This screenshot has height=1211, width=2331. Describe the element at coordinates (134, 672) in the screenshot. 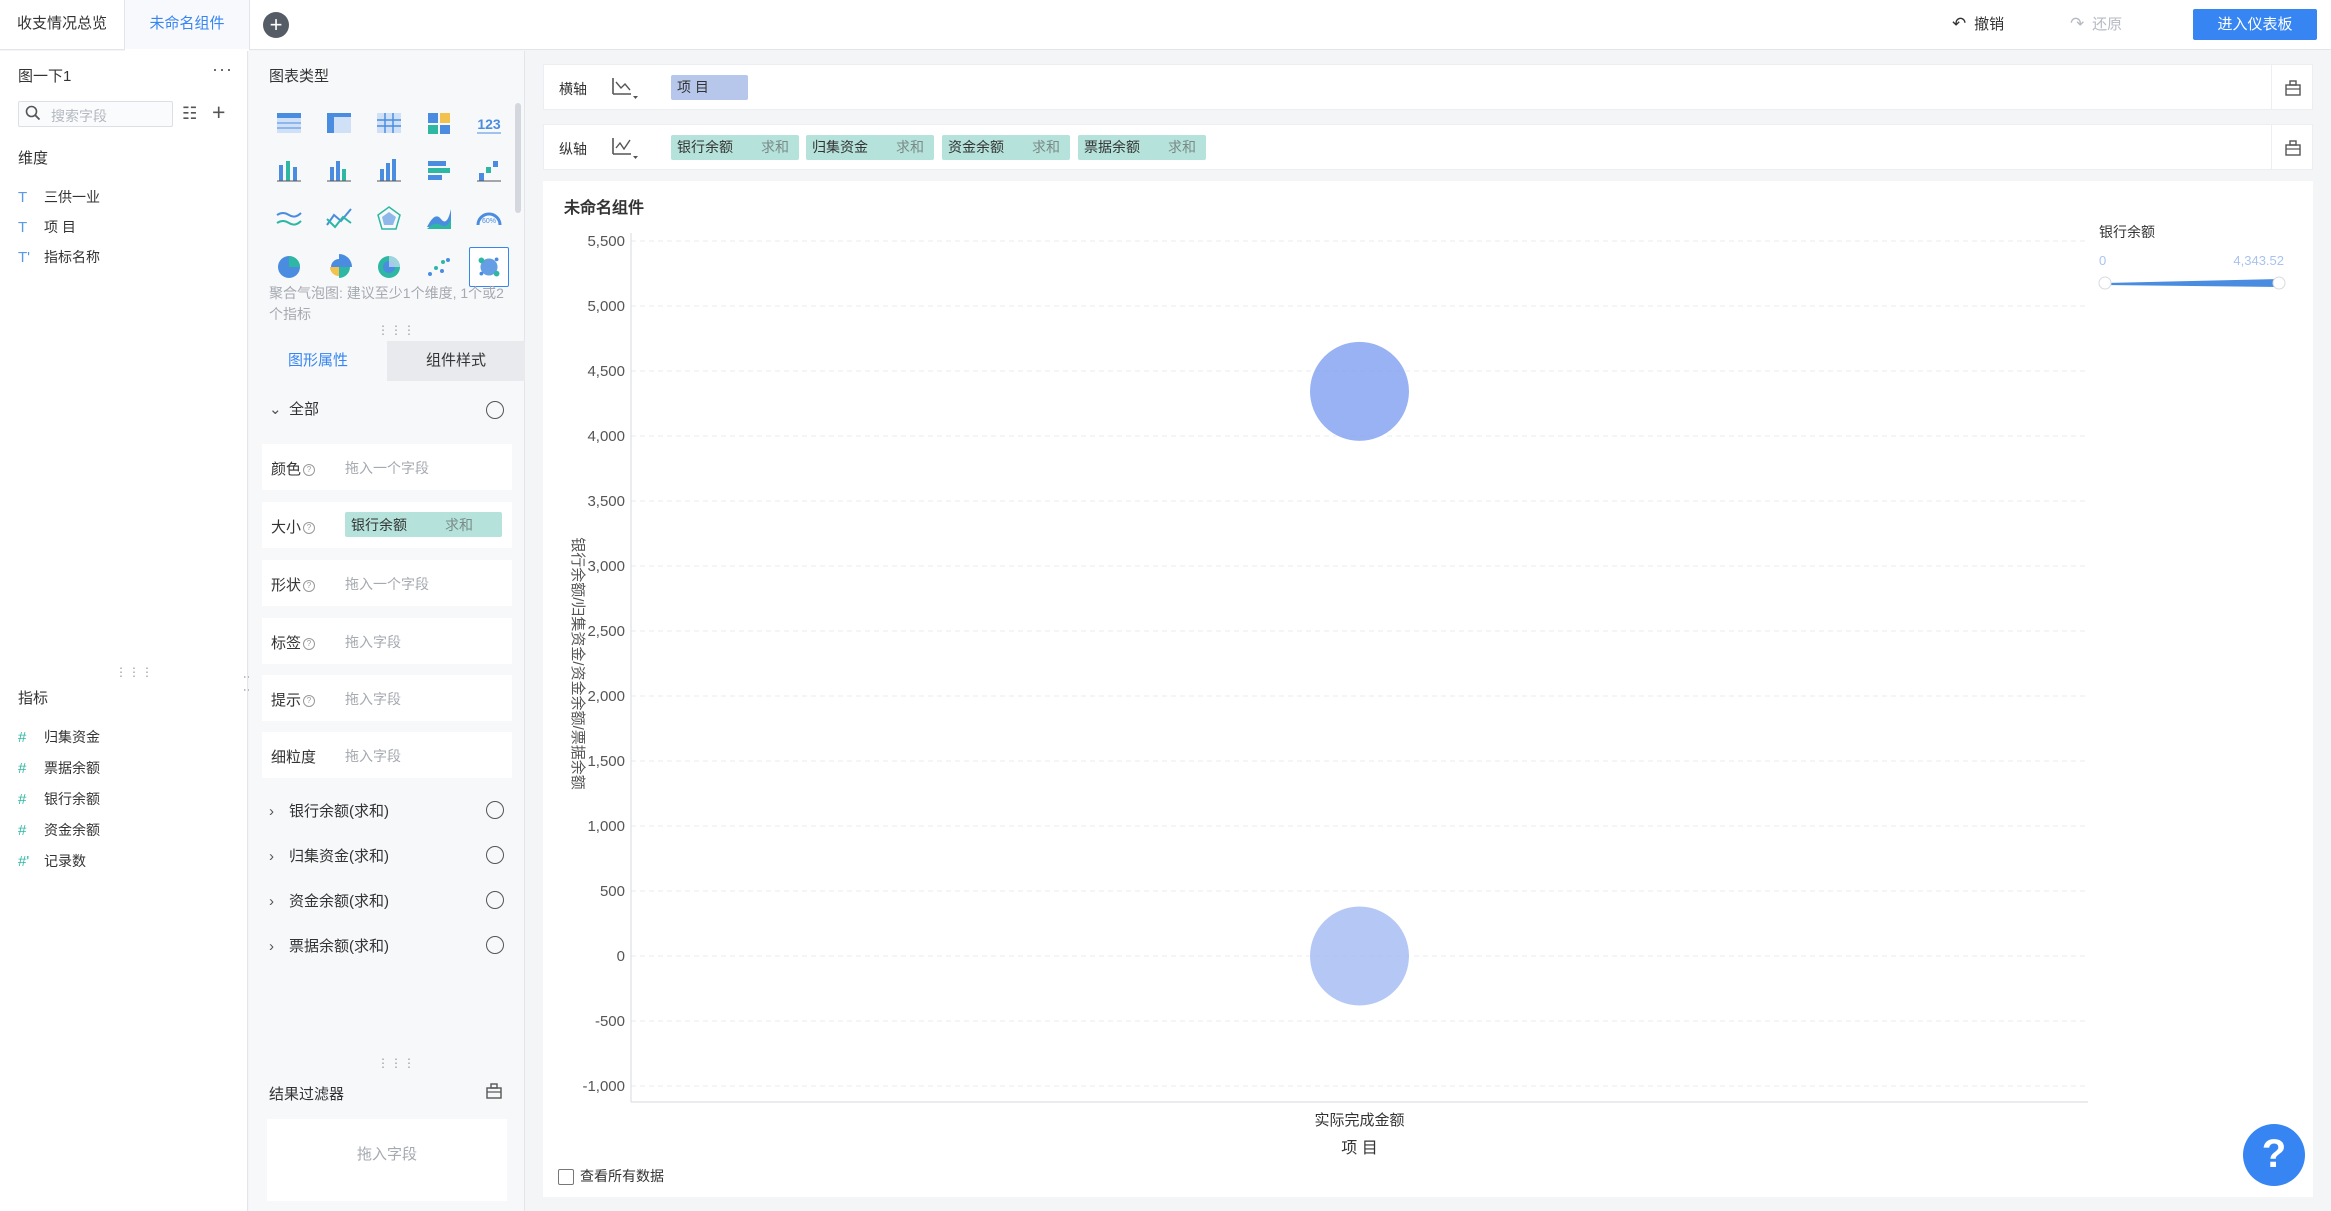

I see `panel-splitter-handle: ⋮⋮⋮` at that location.